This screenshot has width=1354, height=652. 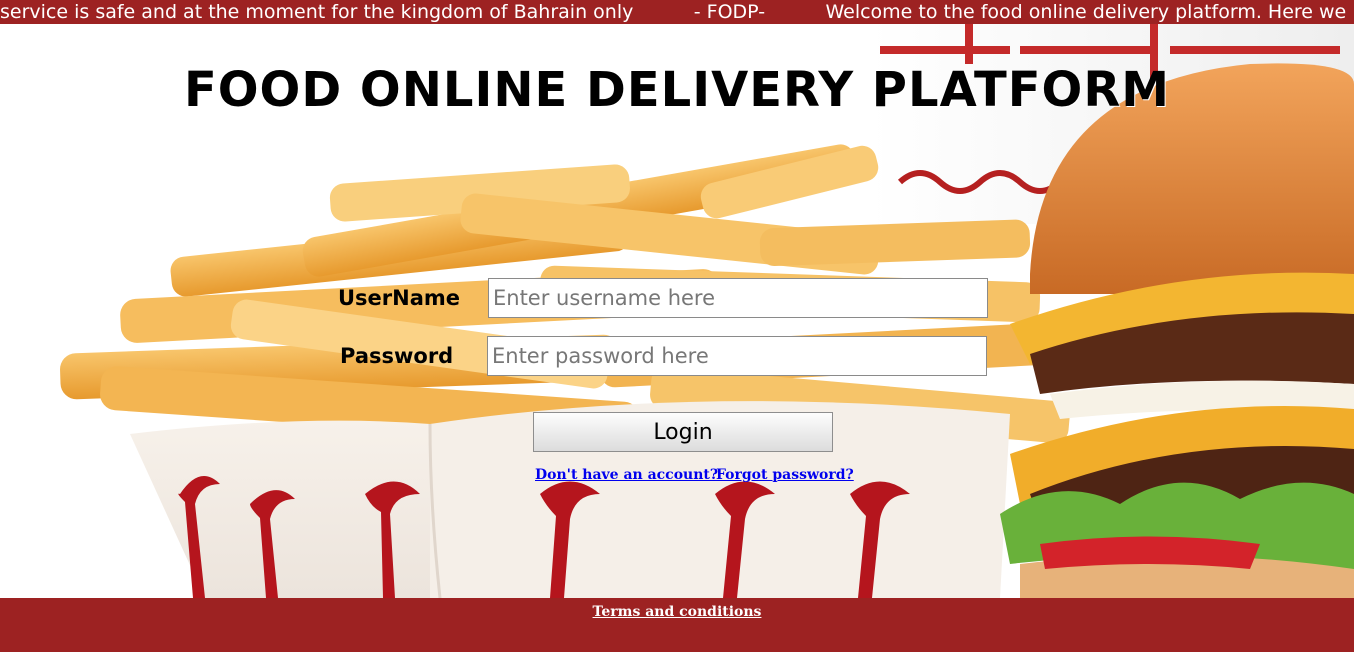 I want to click on footer: Terms and conditions, so click(x=677, y=625).